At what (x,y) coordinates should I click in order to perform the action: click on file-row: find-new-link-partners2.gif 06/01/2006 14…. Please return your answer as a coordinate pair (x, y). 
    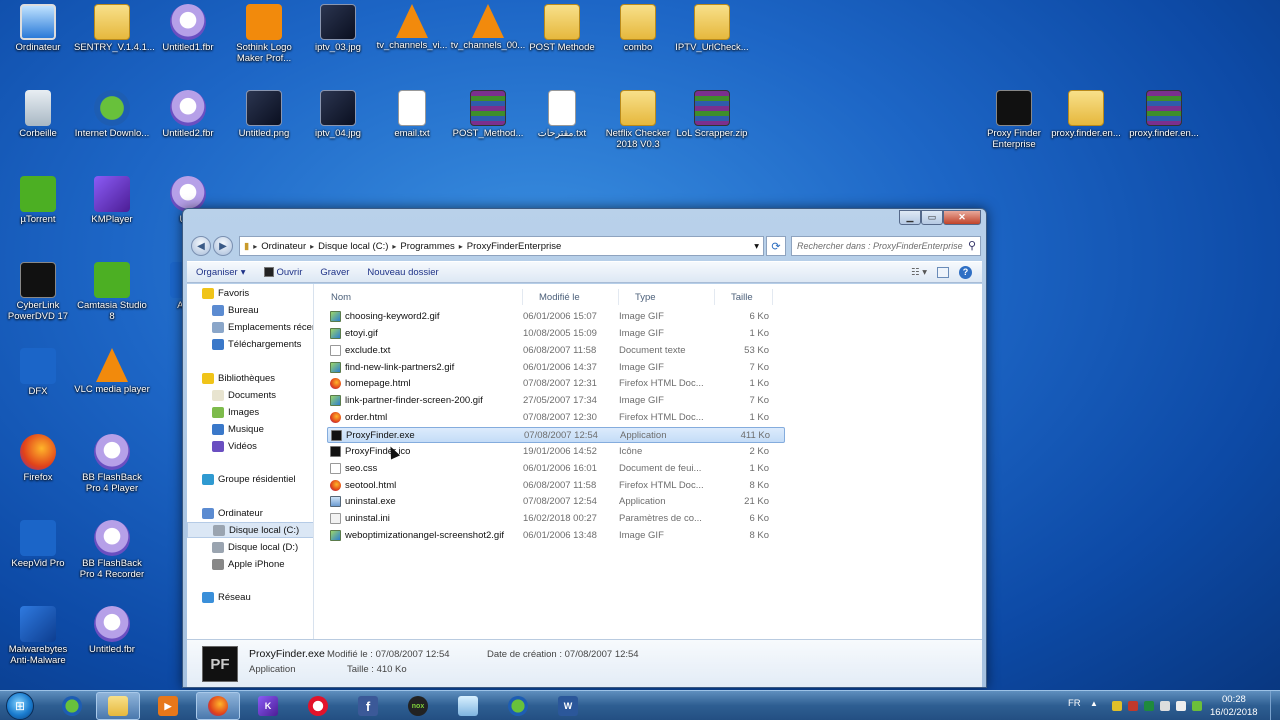
    Looking at the image, I should click on (556, 368).